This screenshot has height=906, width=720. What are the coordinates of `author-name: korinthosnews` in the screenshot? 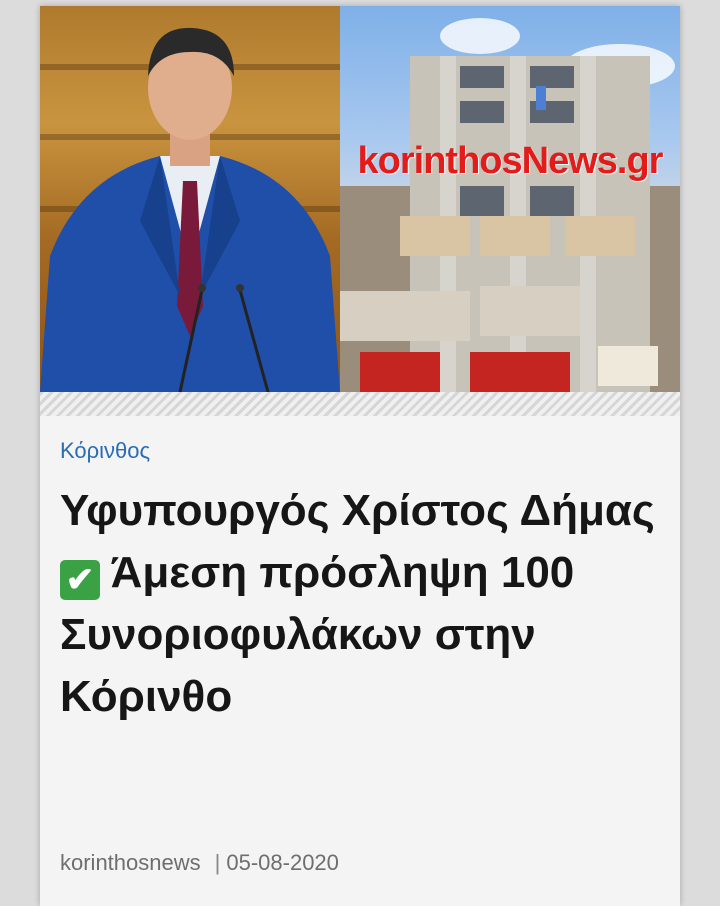 It's located at (130, 862).